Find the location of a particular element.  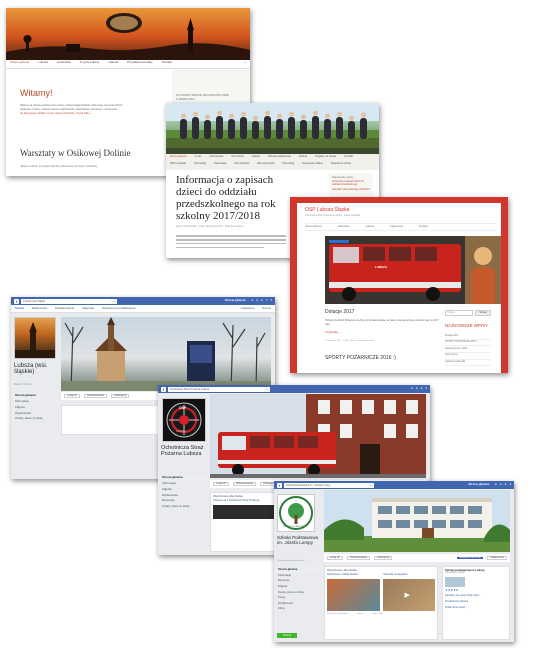

nav-item: O nas is located at coordinates (198, 158).